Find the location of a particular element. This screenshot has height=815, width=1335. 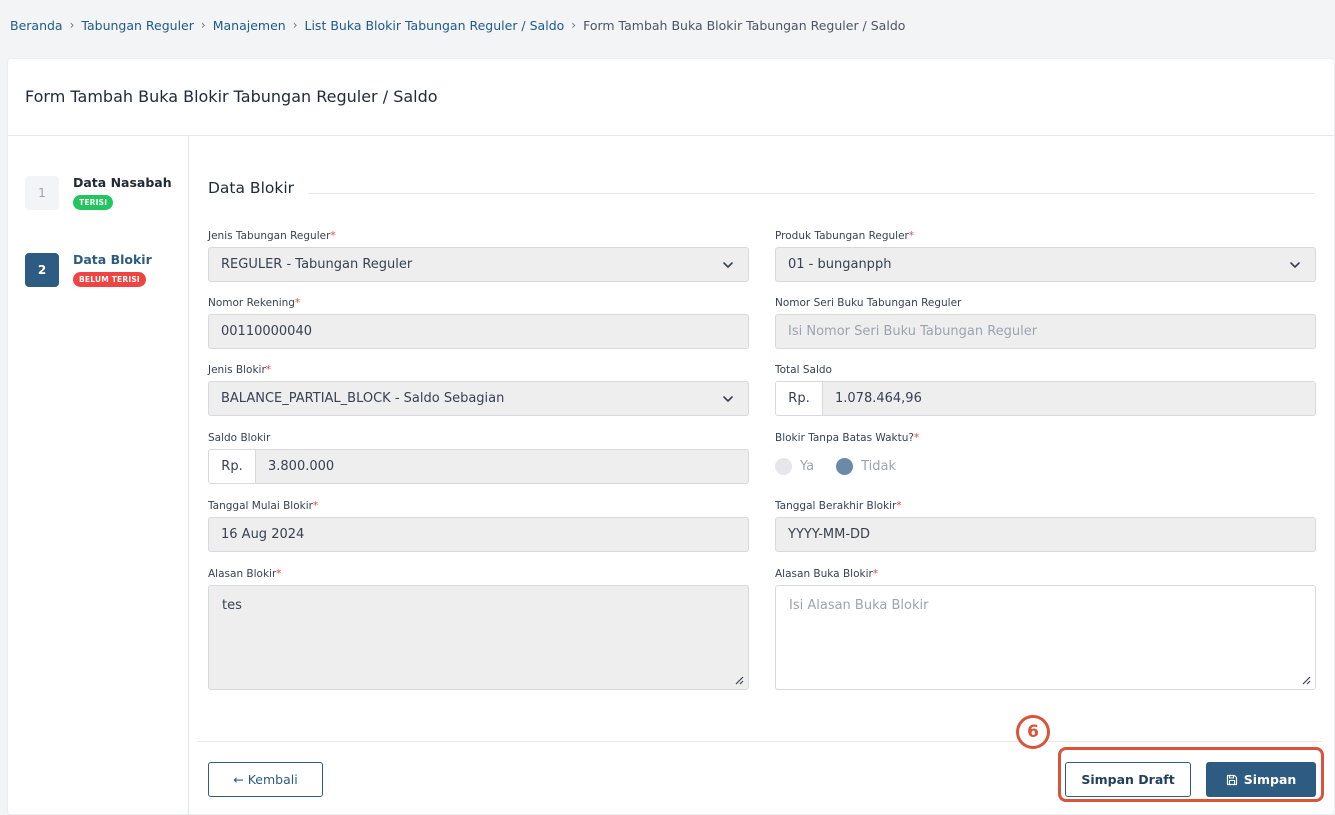

field-label: Alasan Buka Blokir* is located at coordinates (827, 574).